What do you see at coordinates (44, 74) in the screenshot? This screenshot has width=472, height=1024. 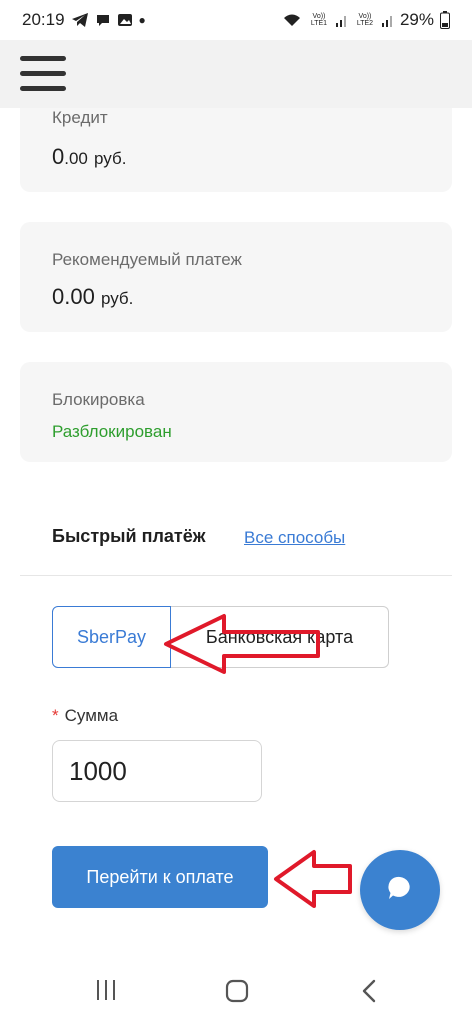 I see `menu-icon` at bounding box center [44, 74].